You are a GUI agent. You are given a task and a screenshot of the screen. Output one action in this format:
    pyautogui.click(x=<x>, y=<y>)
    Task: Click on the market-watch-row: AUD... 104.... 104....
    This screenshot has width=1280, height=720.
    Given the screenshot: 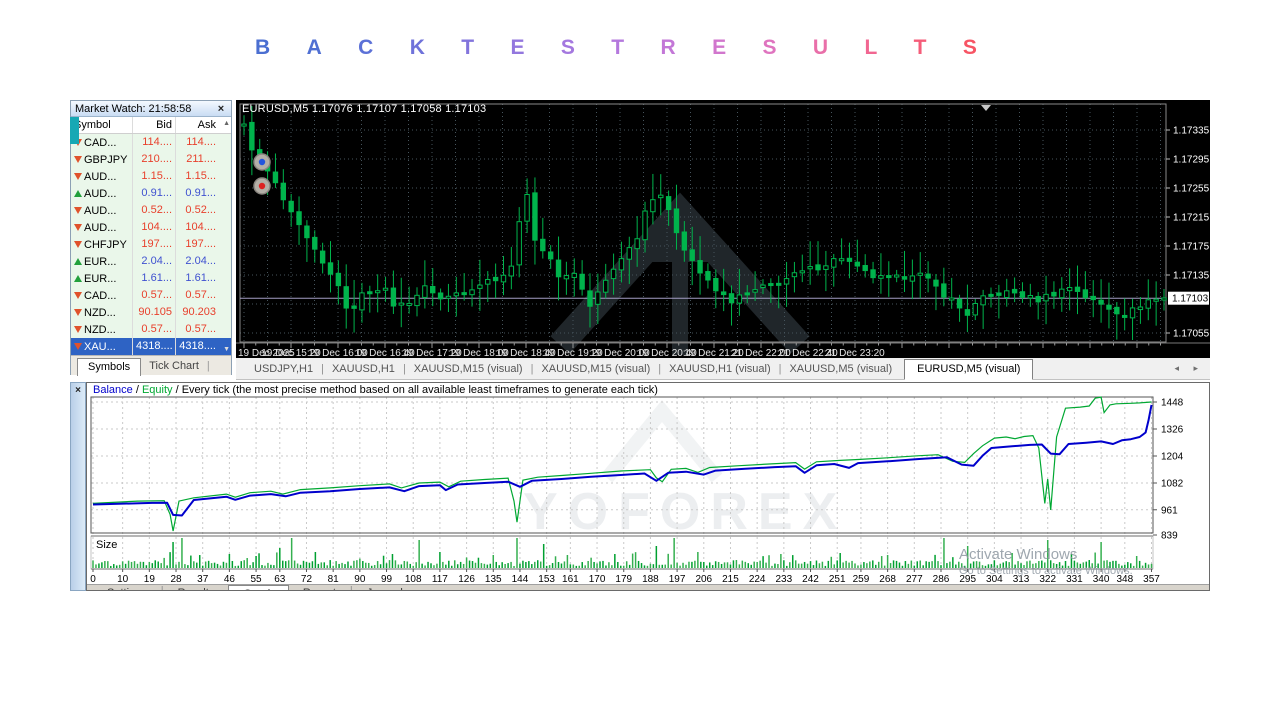 What is the action you would take?
    pyautogui.click(x=151, y=227)
    